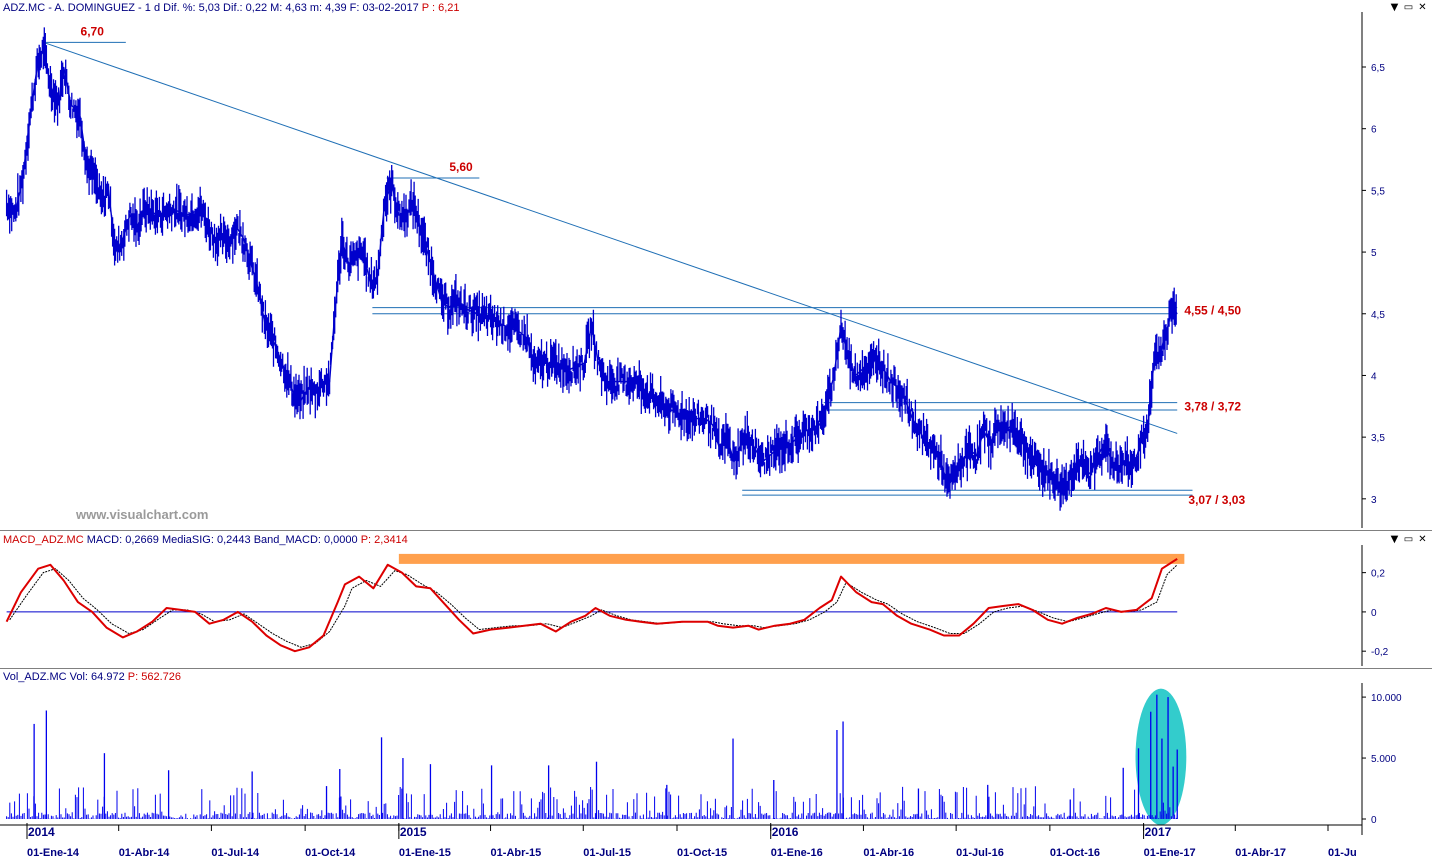  Describe the element at coordinates (797, 852) in the screenshot. I see `x-tick-label: 01-Ene-16` at that location.